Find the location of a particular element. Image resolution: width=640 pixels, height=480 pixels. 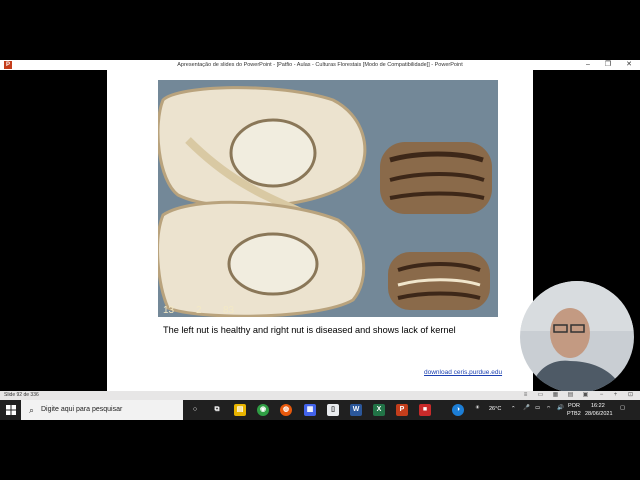

zoom-out-icon: − is located at coordinates (601, 395).